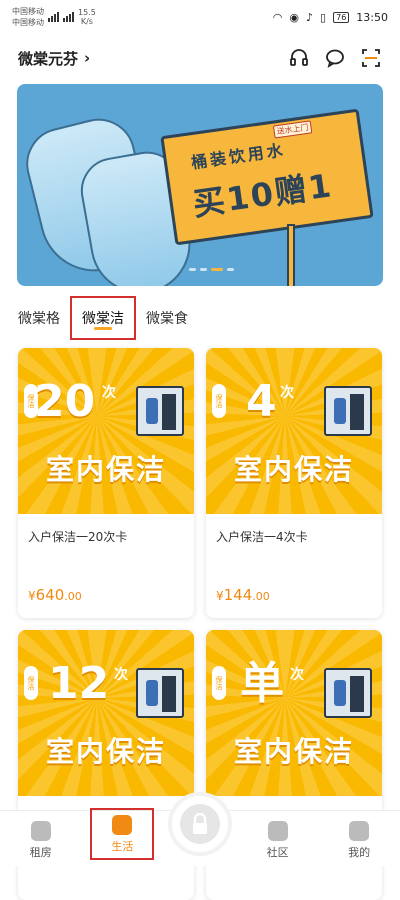 This screenshot has width=400, height=900. What do you see at coordinates (53, 17) in the screenshot?
I see `signal-icon` at bounding box center [53, 17].